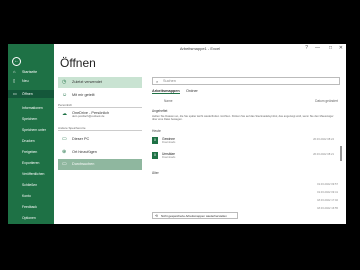 This screenshot has width=360, height=270. What do you see at coordinates (31, 207) in the screenshot?
I see `sidebar-item-feedback: Feedback` at bounding box center [31, 207].